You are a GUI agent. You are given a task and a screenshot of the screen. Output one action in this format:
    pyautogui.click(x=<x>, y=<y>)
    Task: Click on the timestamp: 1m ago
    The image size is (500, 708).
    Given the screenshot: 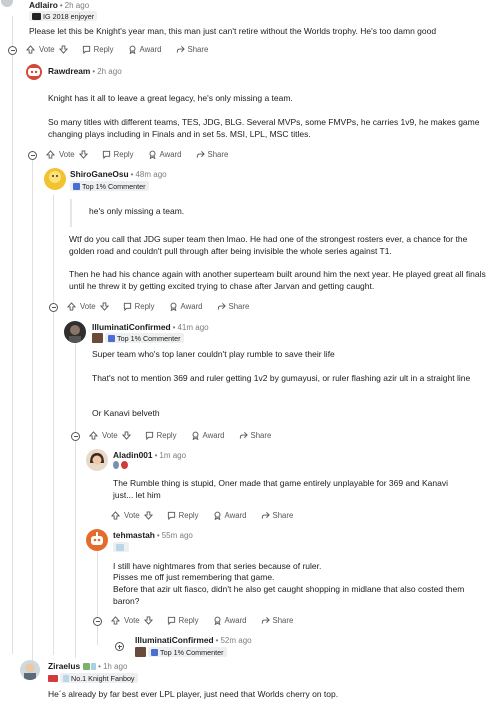 What is the action you would take?
    pyautogui.click(x=172, y=455)
    